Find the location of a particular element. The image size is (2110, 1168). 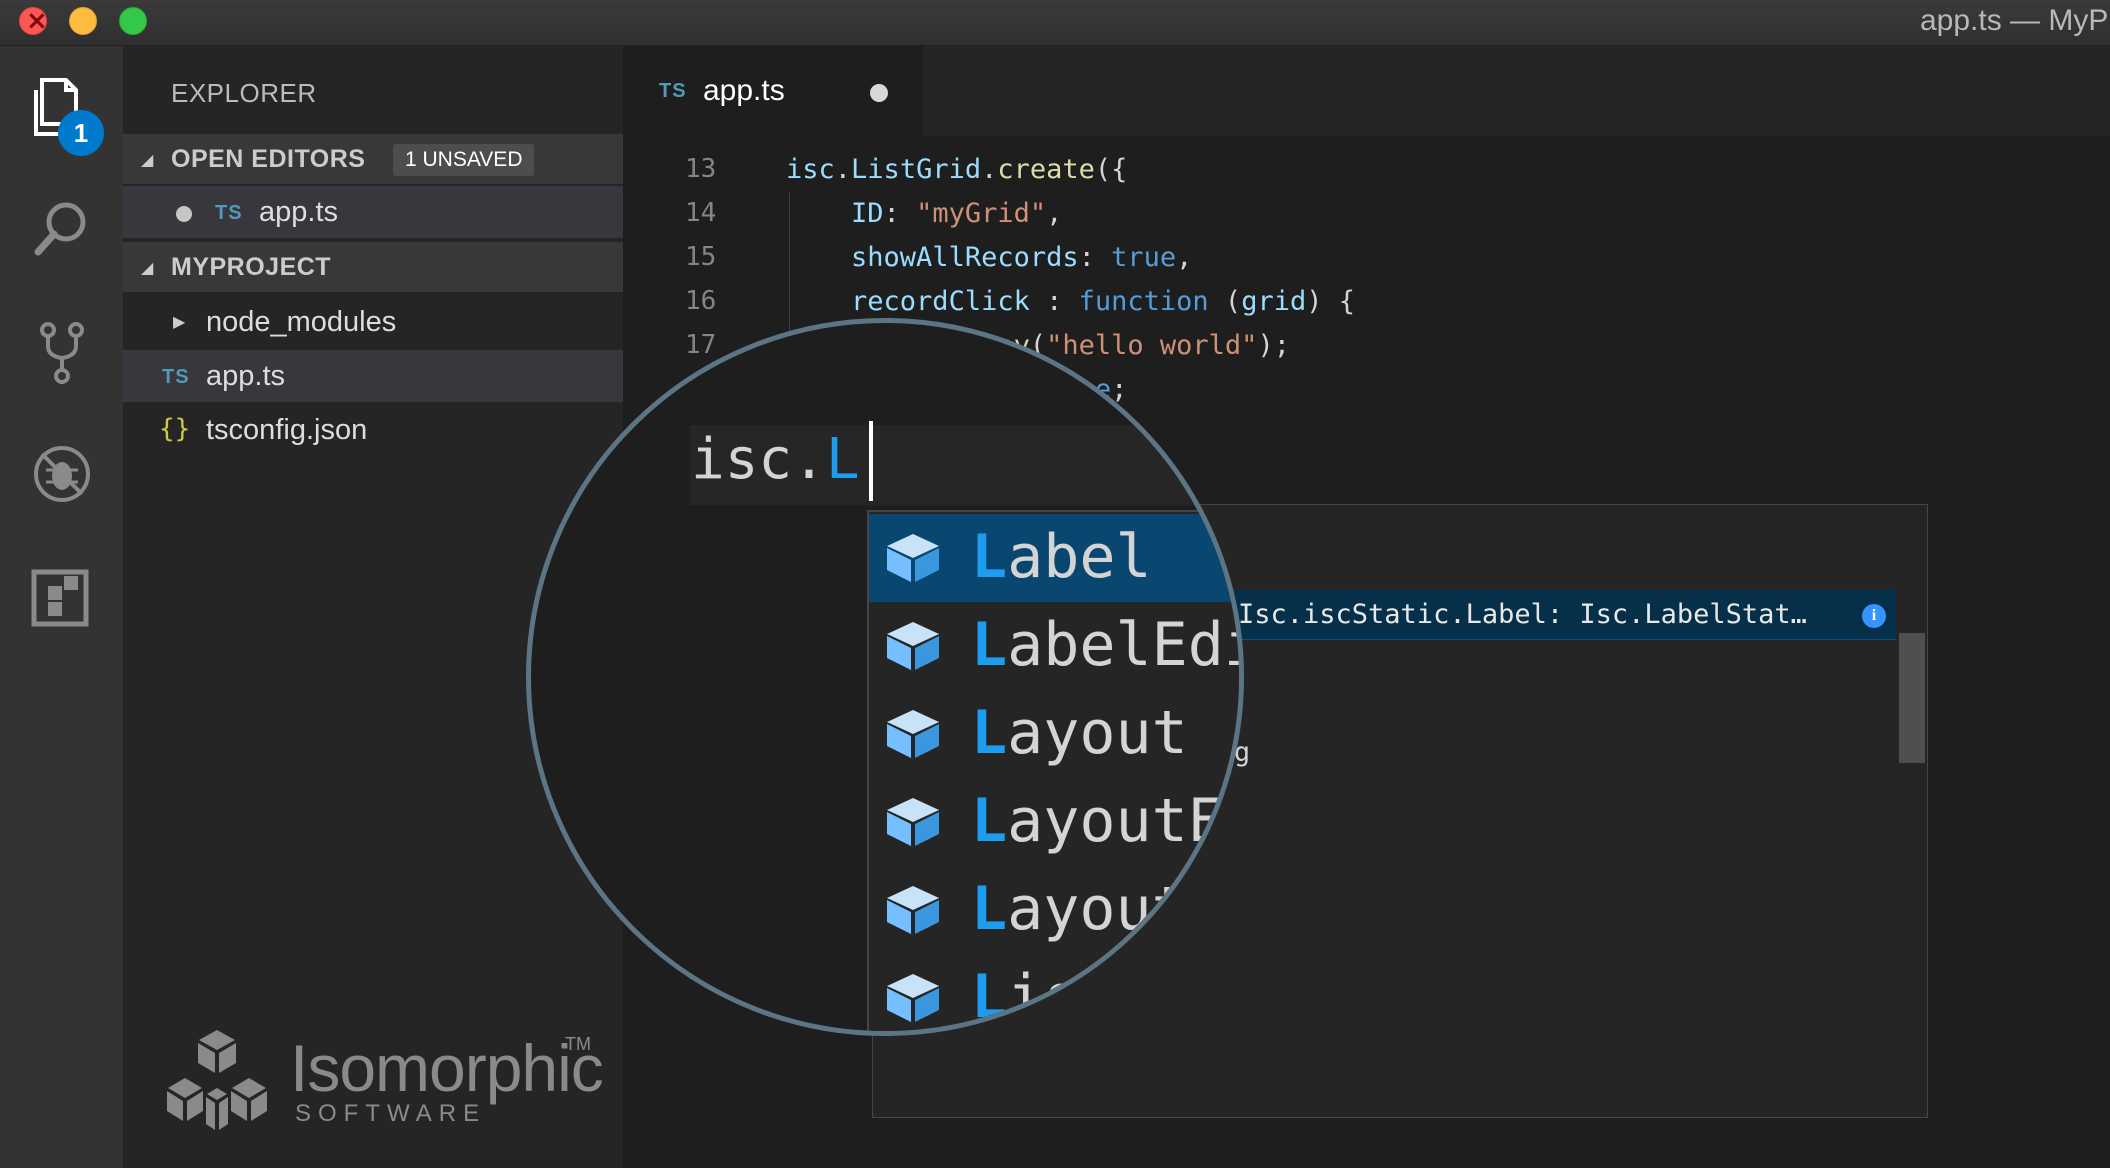

code-token: ({ is located at coordinates (1111, 169).